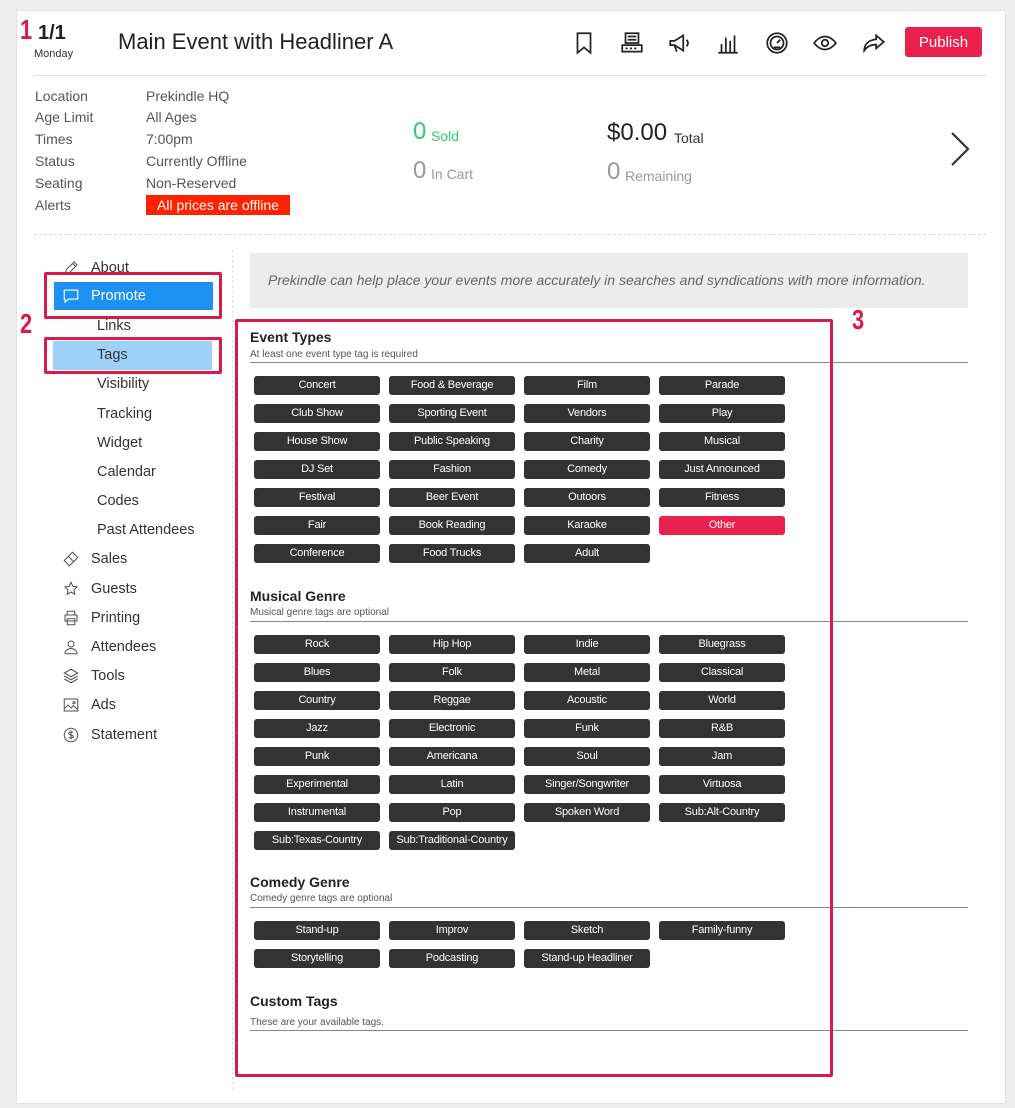 This screenshot has height=1108, width=1015. Describe the element at coordinates (55, 161) in the screenshot. I see `status-label: Status` at that location.